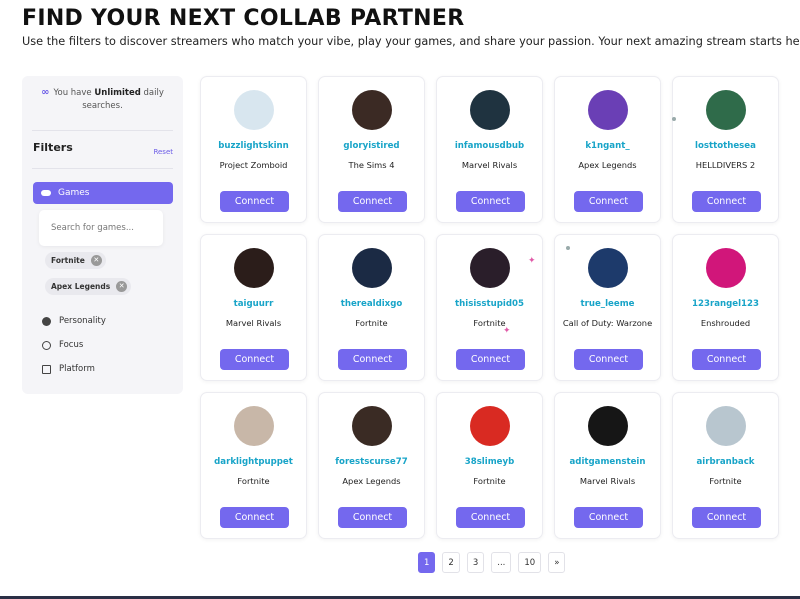 This screenshot has height=599, width=800. I want to click on streamer-game: The Sims 4, so click(371, 165).